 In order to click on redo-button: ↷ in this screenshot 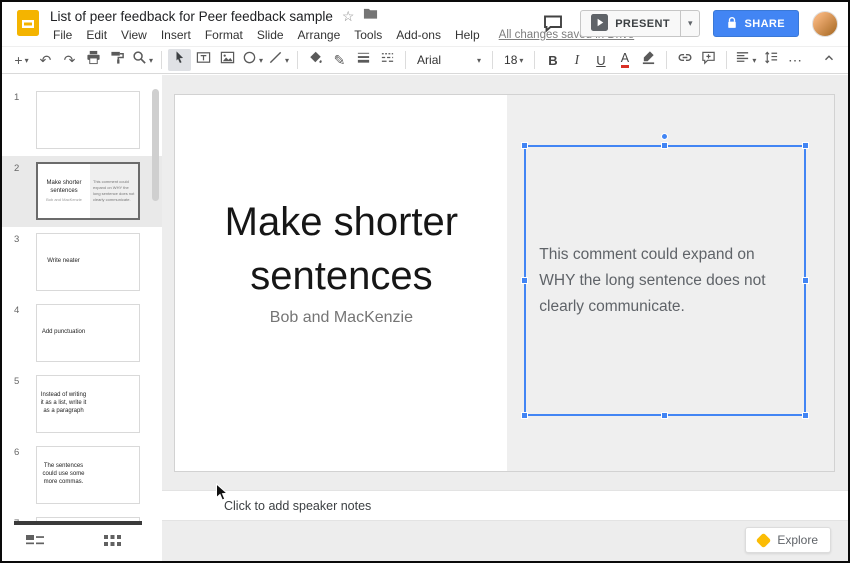, I will do `click(69, 60)`.